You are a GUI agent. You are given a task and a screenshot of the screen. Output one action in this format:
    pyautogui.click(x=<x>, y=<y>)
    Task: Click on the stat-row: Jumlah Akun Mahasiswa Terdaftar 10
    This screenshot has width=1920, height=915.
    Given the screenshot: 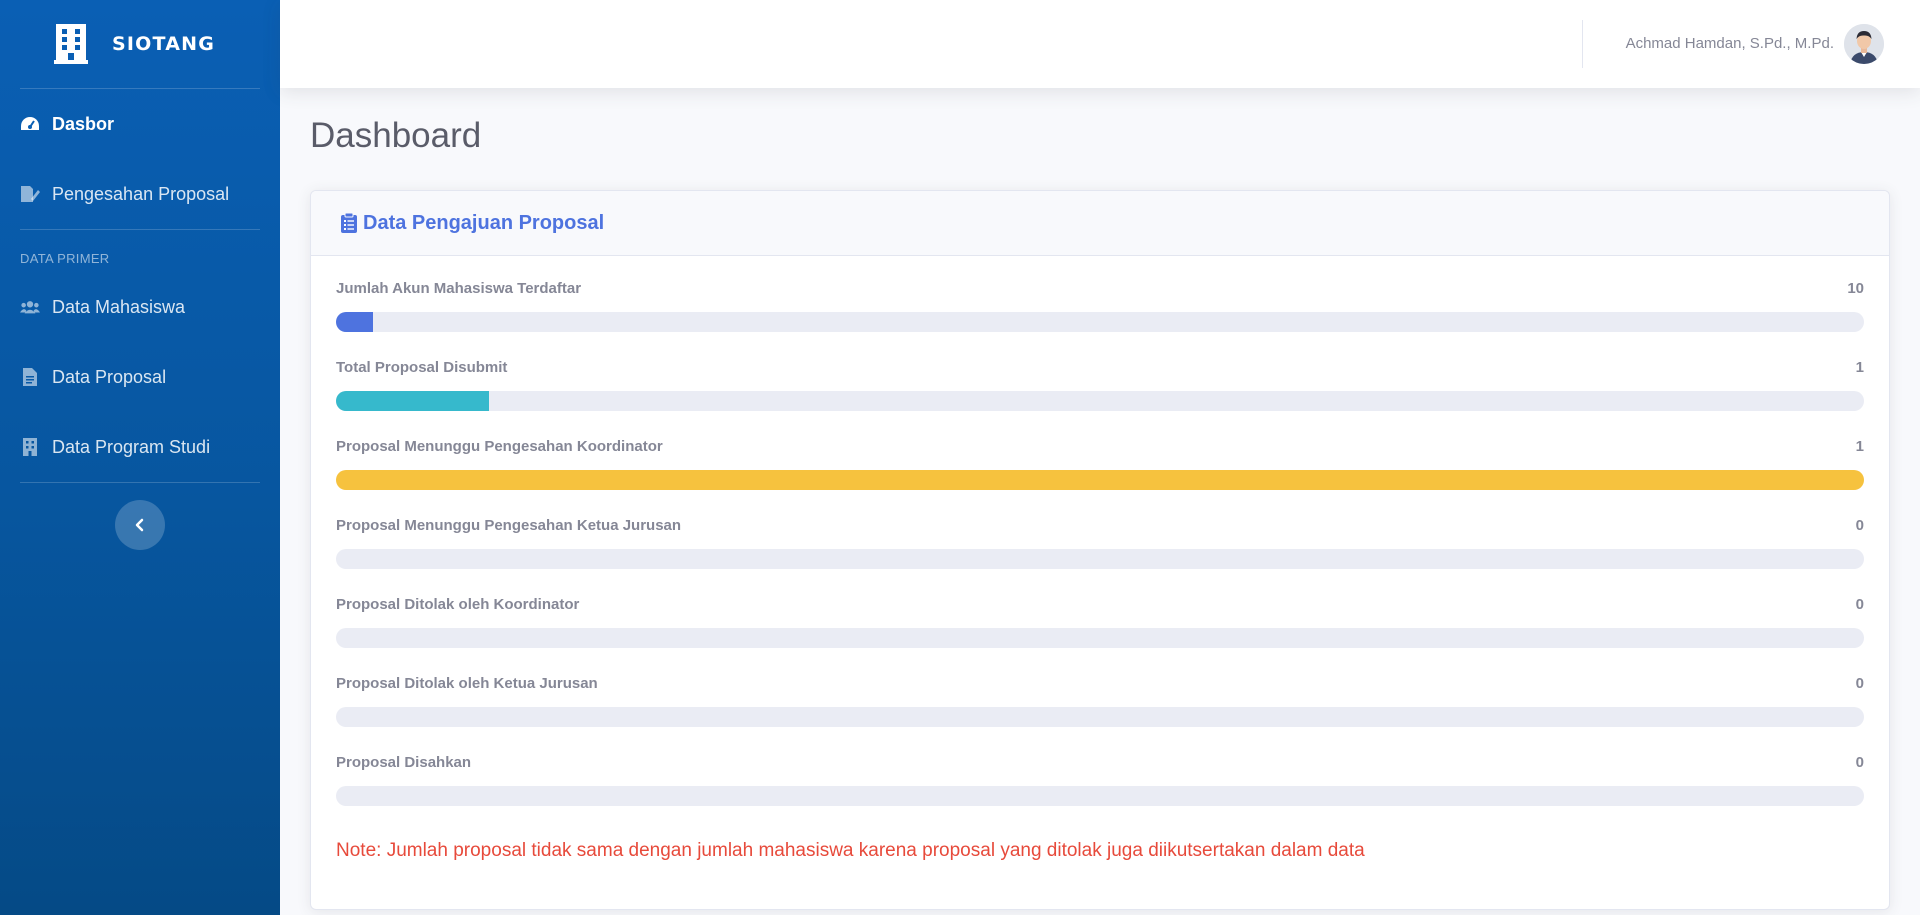 What is the action you would take?
    pyautogui.click(x=1100, y=290)
    